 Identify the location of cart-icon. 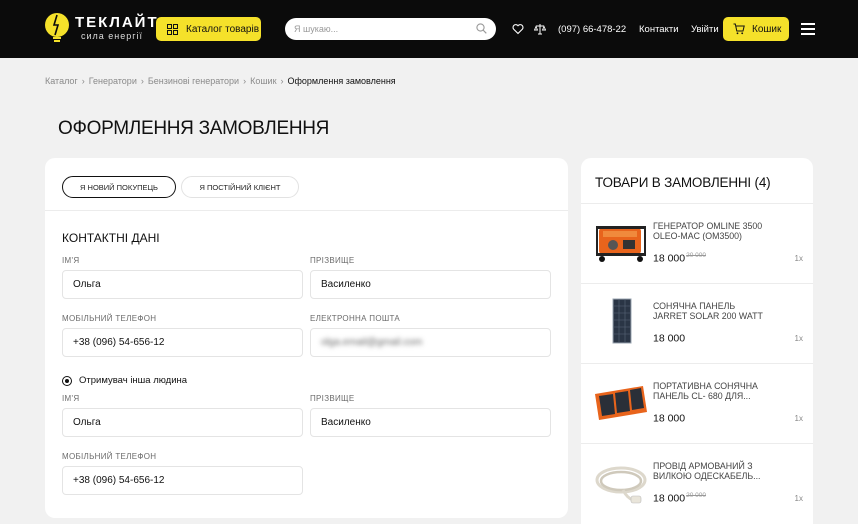
(739, 29).